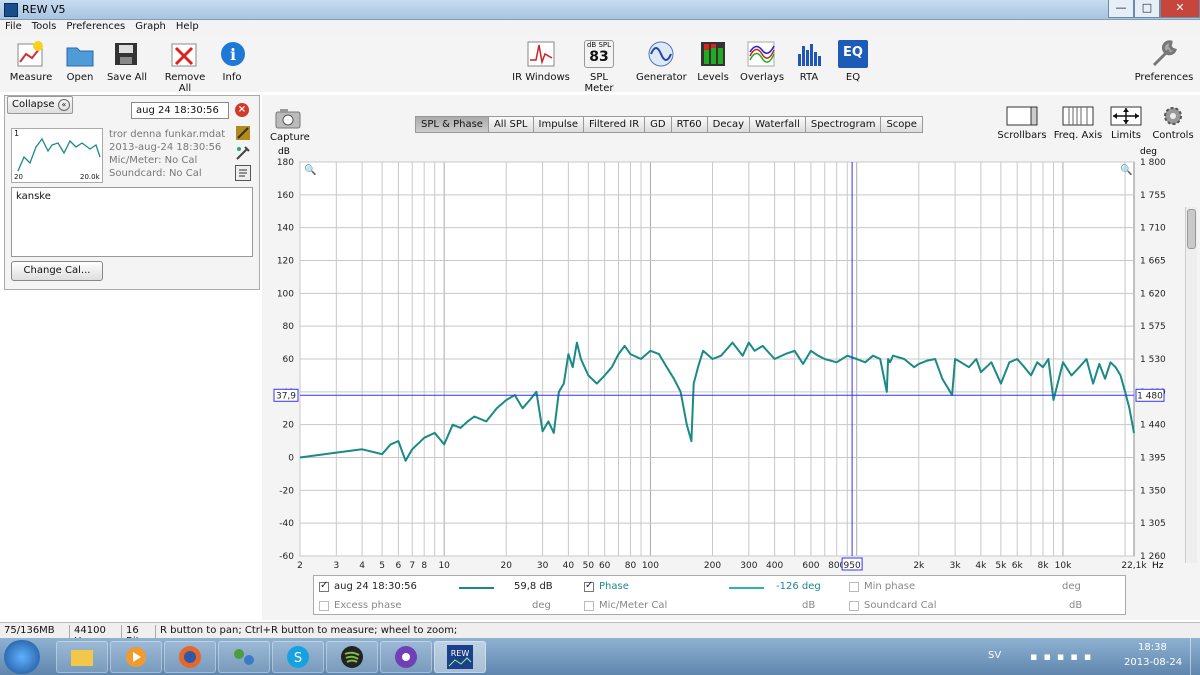 The width and height of the screenshot is (1200, 675). Describe the element at coordinates (1164, 61) in the screenshot. I see `preferences-button: Preferences` at that location.